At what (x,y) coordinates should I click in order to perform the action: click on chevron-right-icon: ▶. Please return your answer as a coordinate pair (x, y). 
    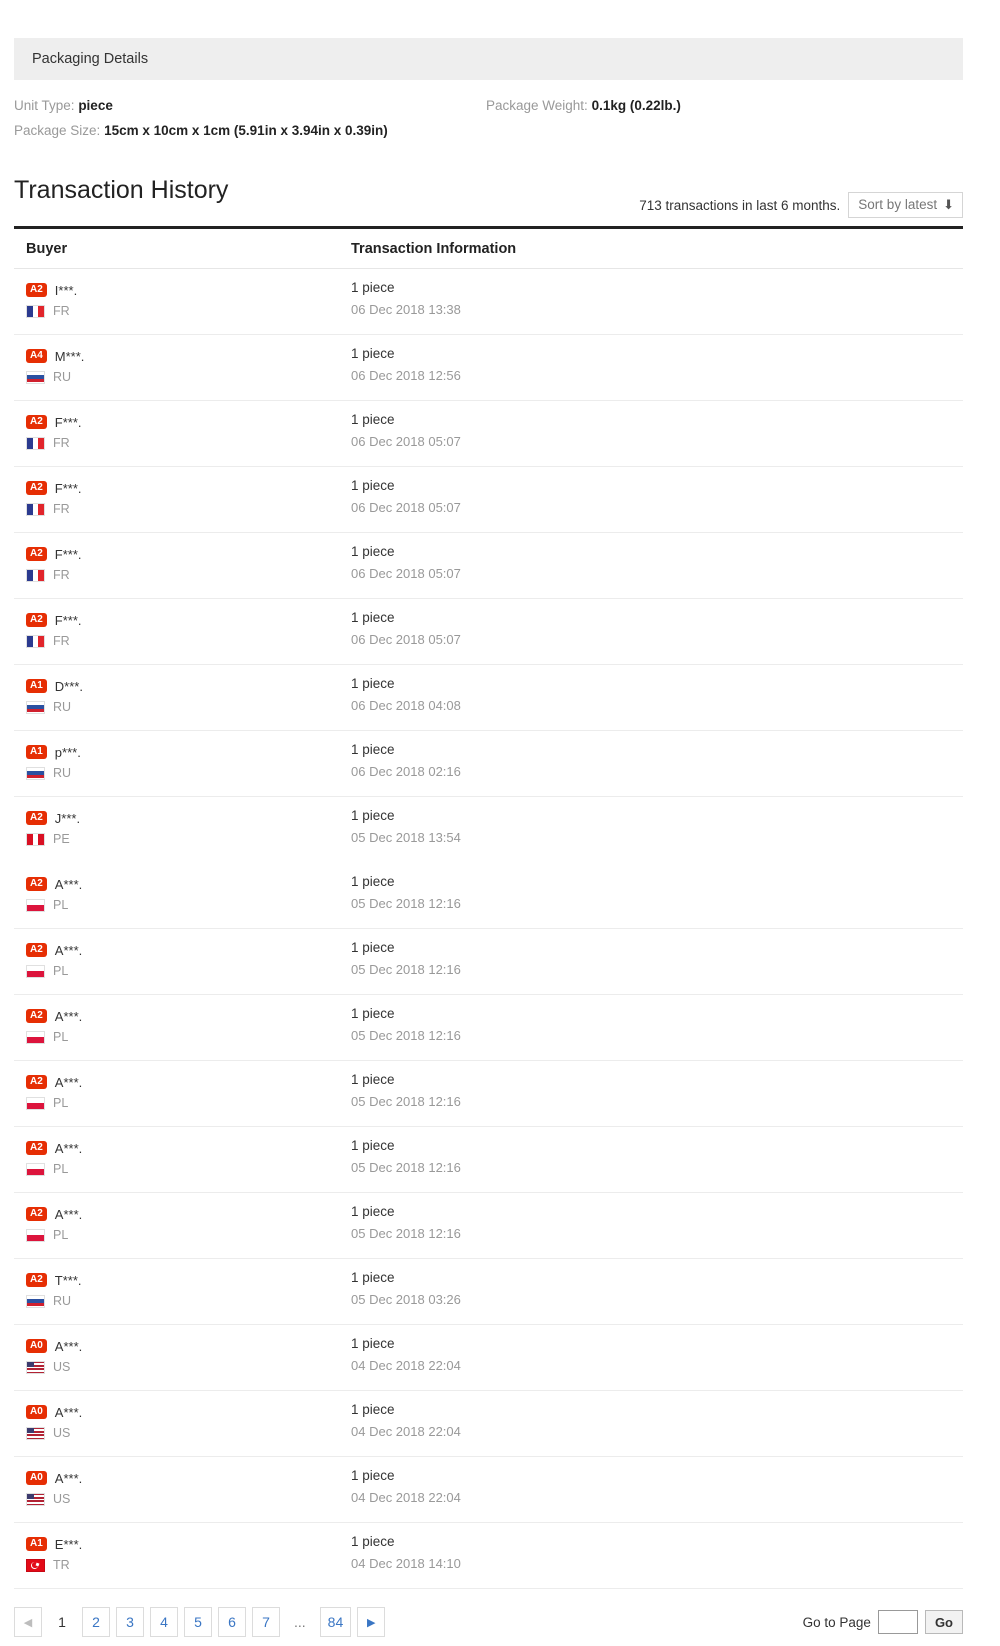
    Looking at the image, I should click on (371, 1622).